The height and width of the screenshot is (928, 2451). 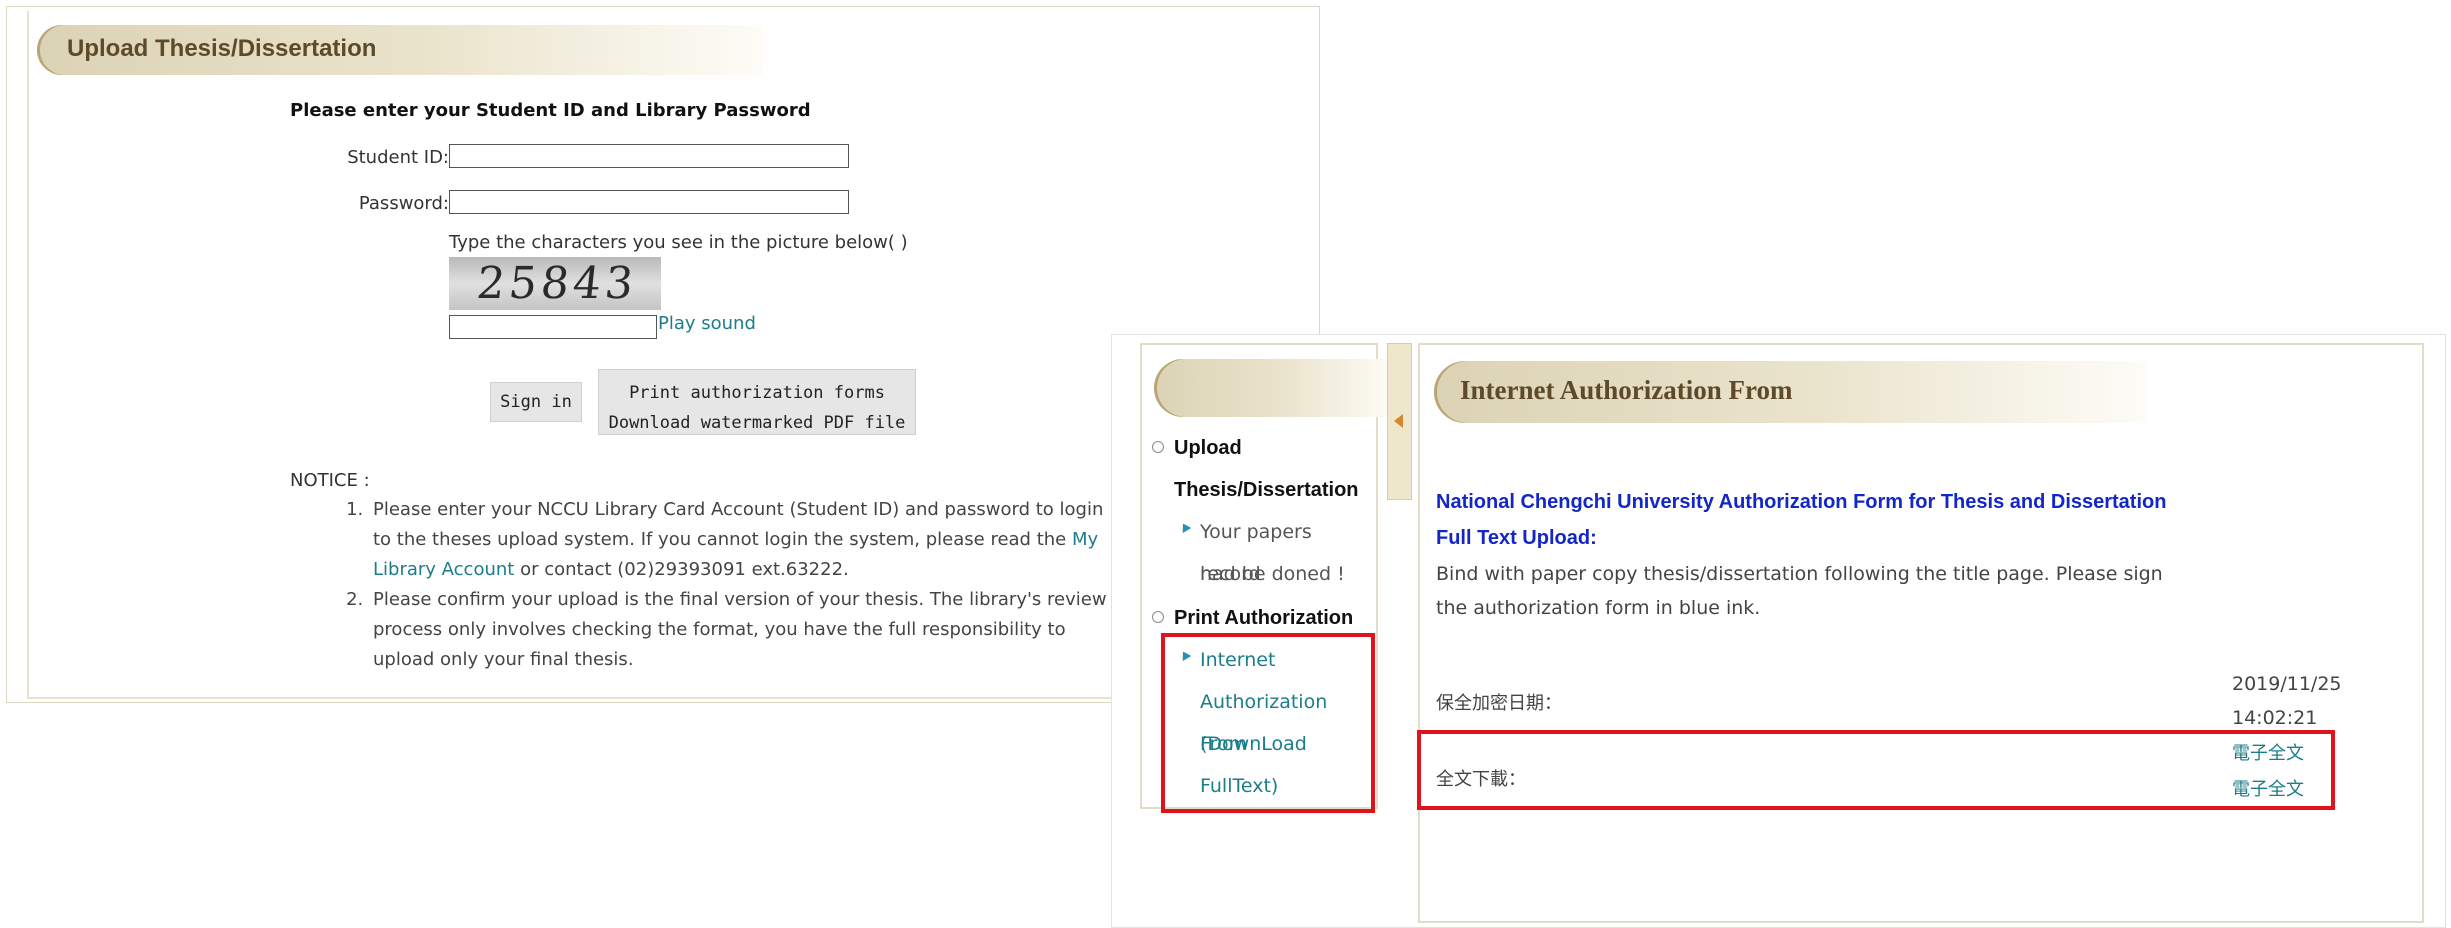 I want to click on print-forms-label: Print authorization forms, so click(x=757, y=393).